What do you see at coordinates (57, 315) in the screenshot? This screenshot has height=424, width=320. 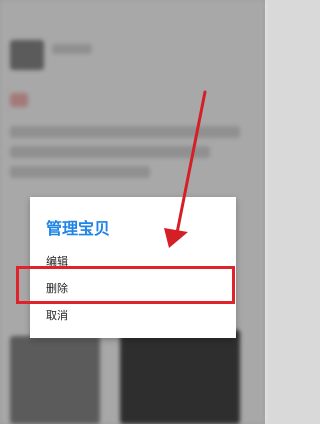 I see `menu-item-cancel: 取消` at bounding box center [57, 315].